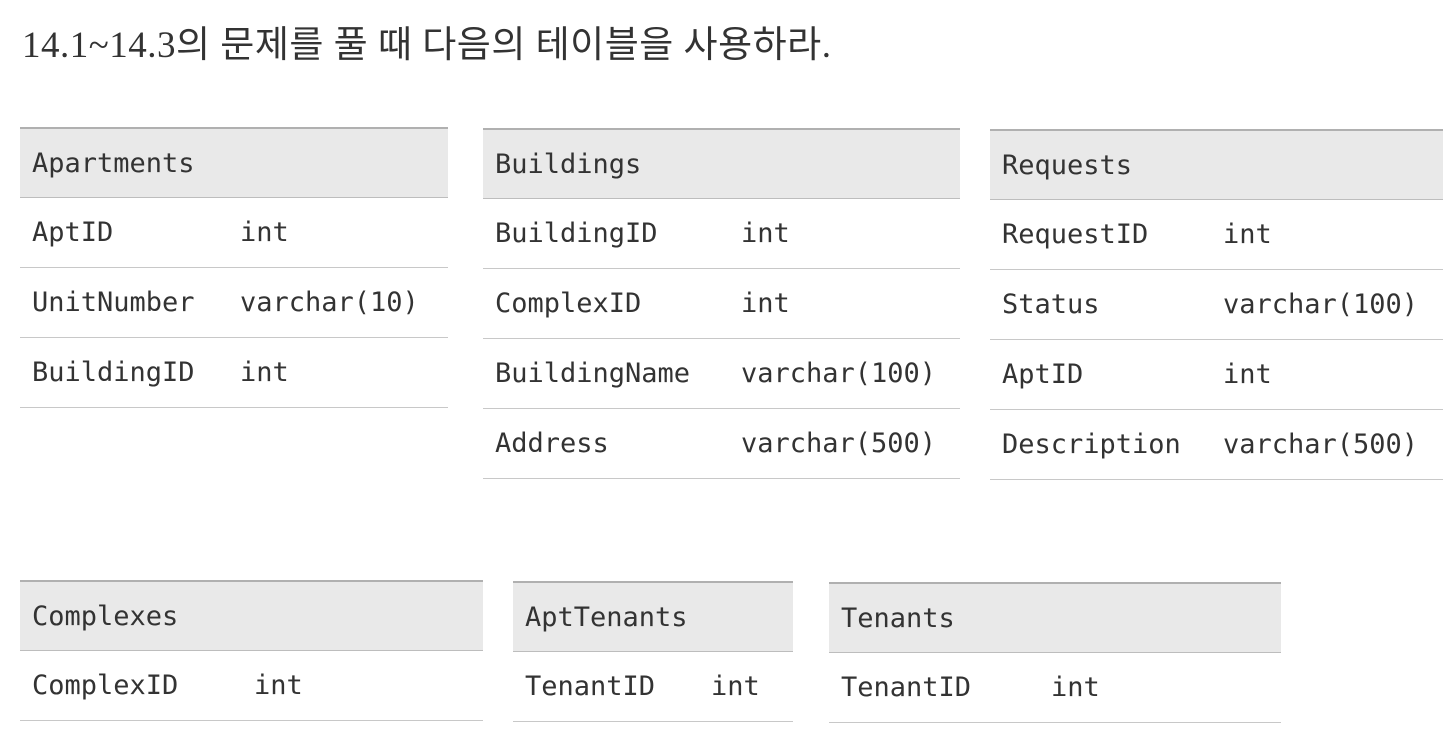 The height and width of the screenshot is (733, 1455). What do you see at coordinates (1075, 234) in the screenshot?
I see `field-name: RequestID` at bounding box center [1075, 234].